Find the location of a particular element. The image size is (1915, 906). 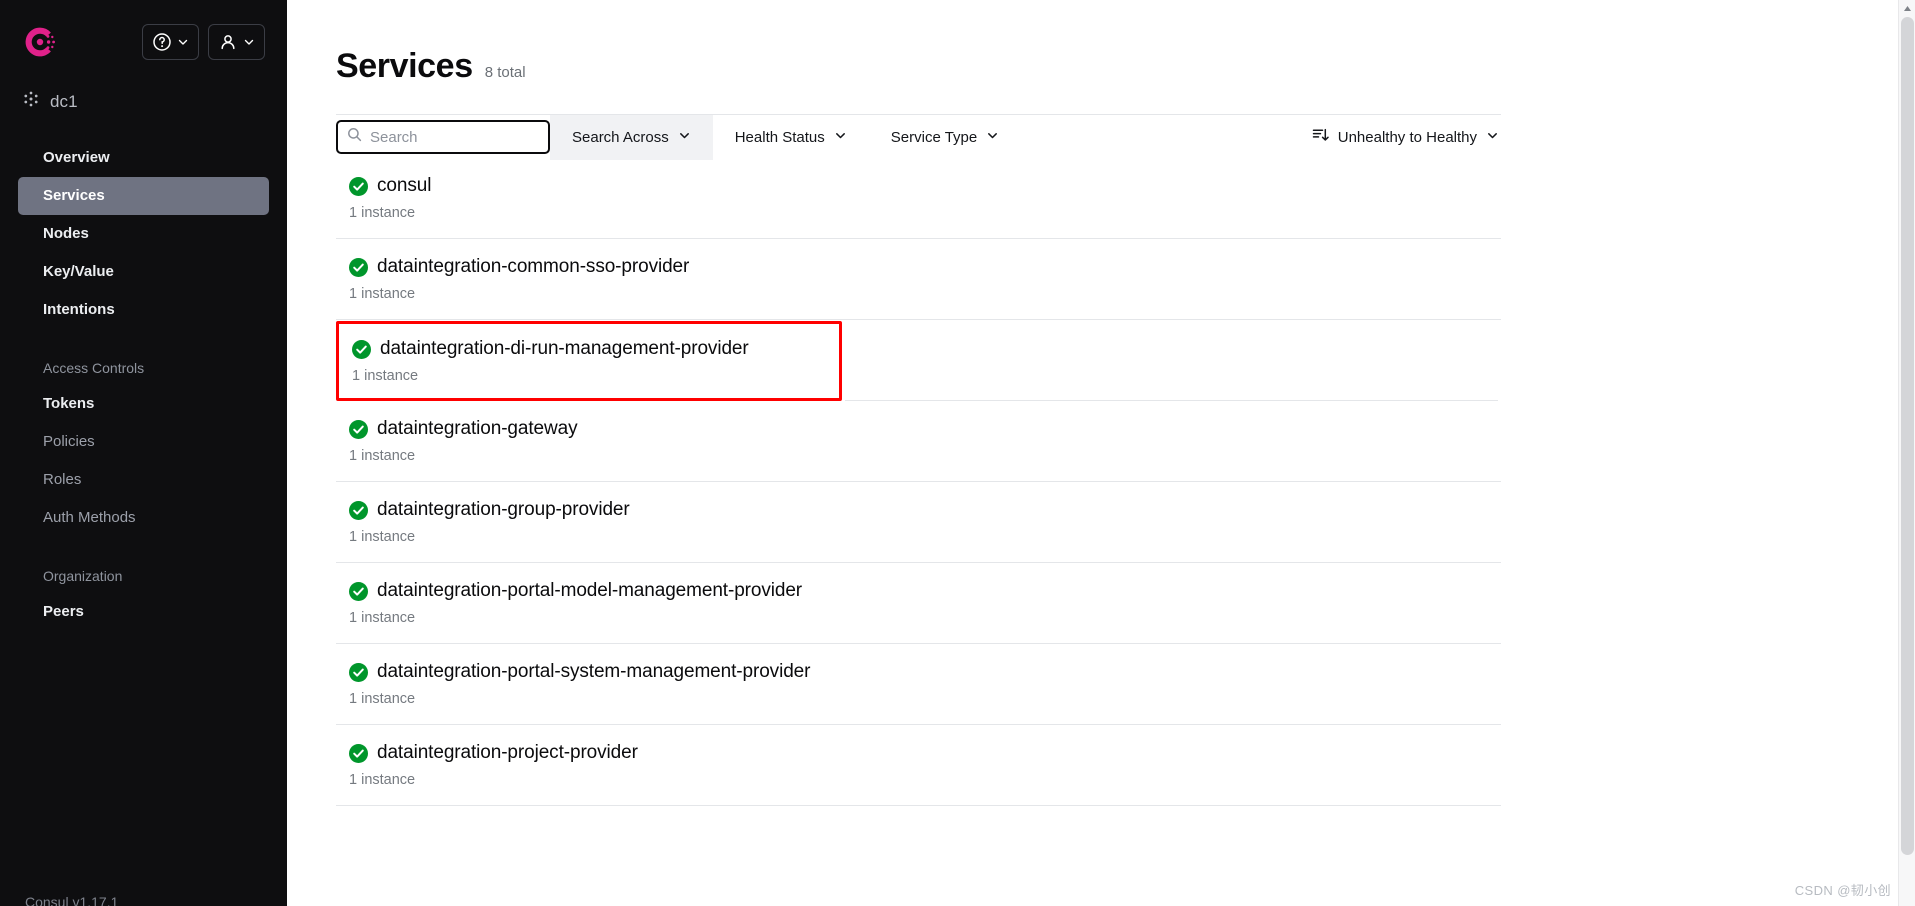

datacenter-label: dc1 is located at coordinates (64, 101).